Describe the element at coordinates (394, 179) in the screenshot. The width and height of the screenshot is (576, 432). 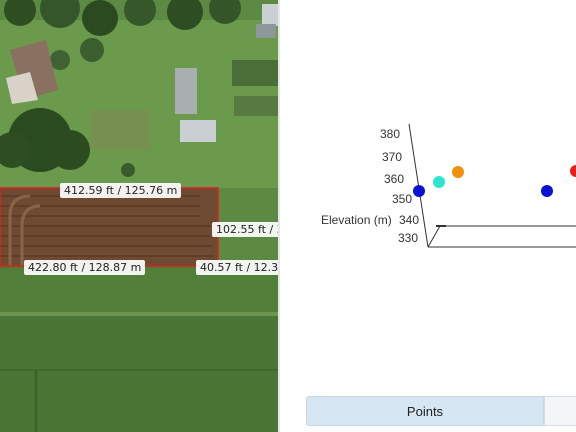
I see `z-tick-360: 360` at that location.